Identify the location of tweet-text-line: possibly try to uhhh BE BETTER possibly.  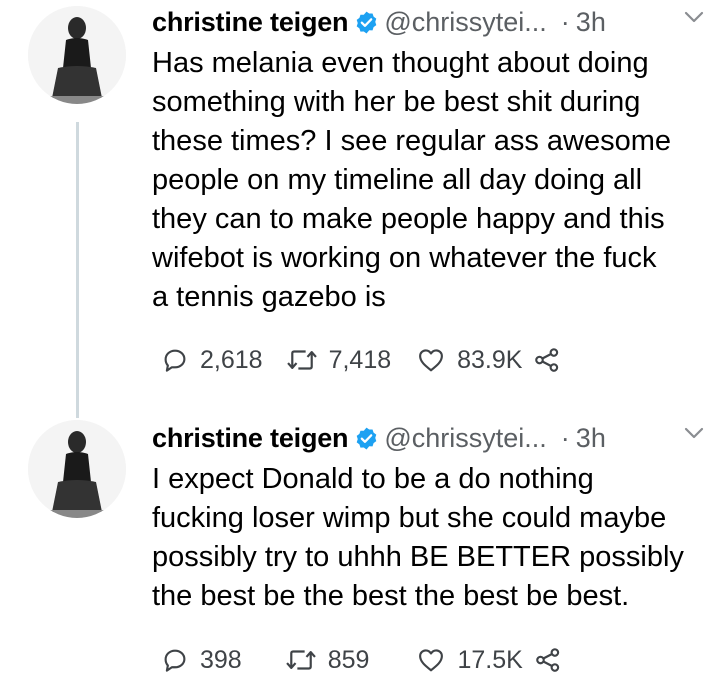
(418, 557).